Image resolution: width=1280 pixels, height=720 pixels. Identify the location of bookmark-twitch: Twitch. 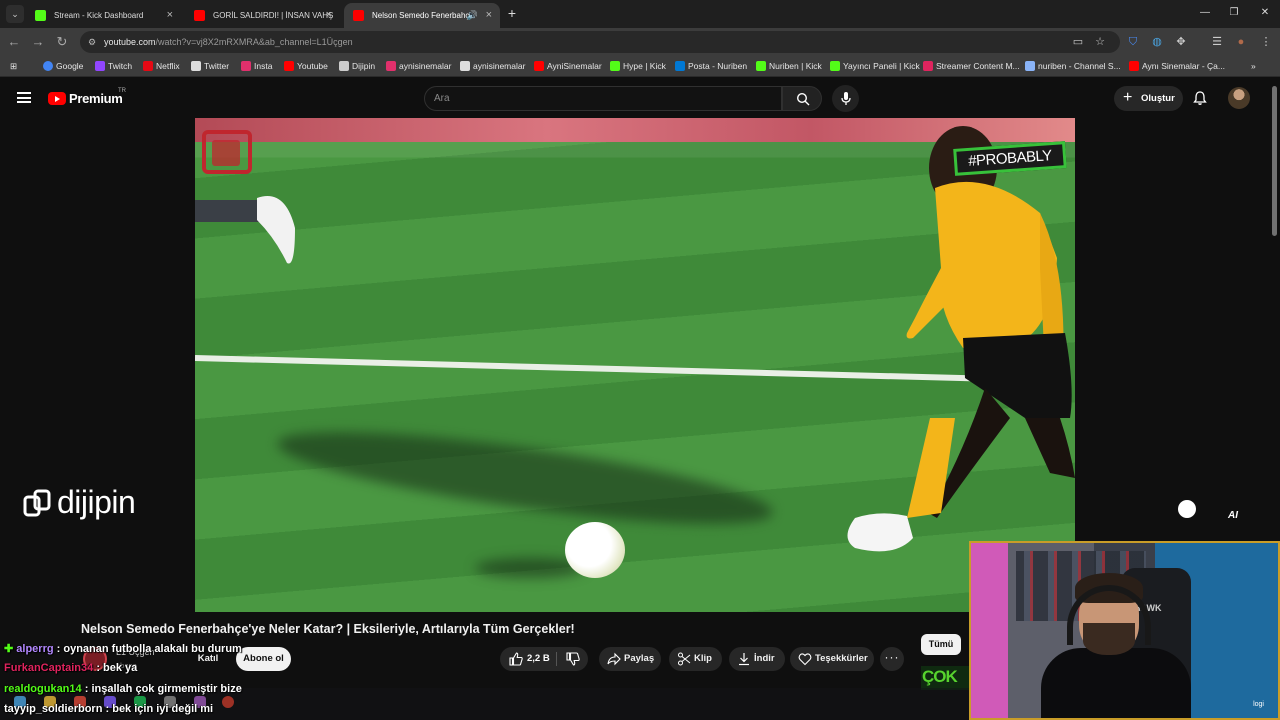
(113, 66).